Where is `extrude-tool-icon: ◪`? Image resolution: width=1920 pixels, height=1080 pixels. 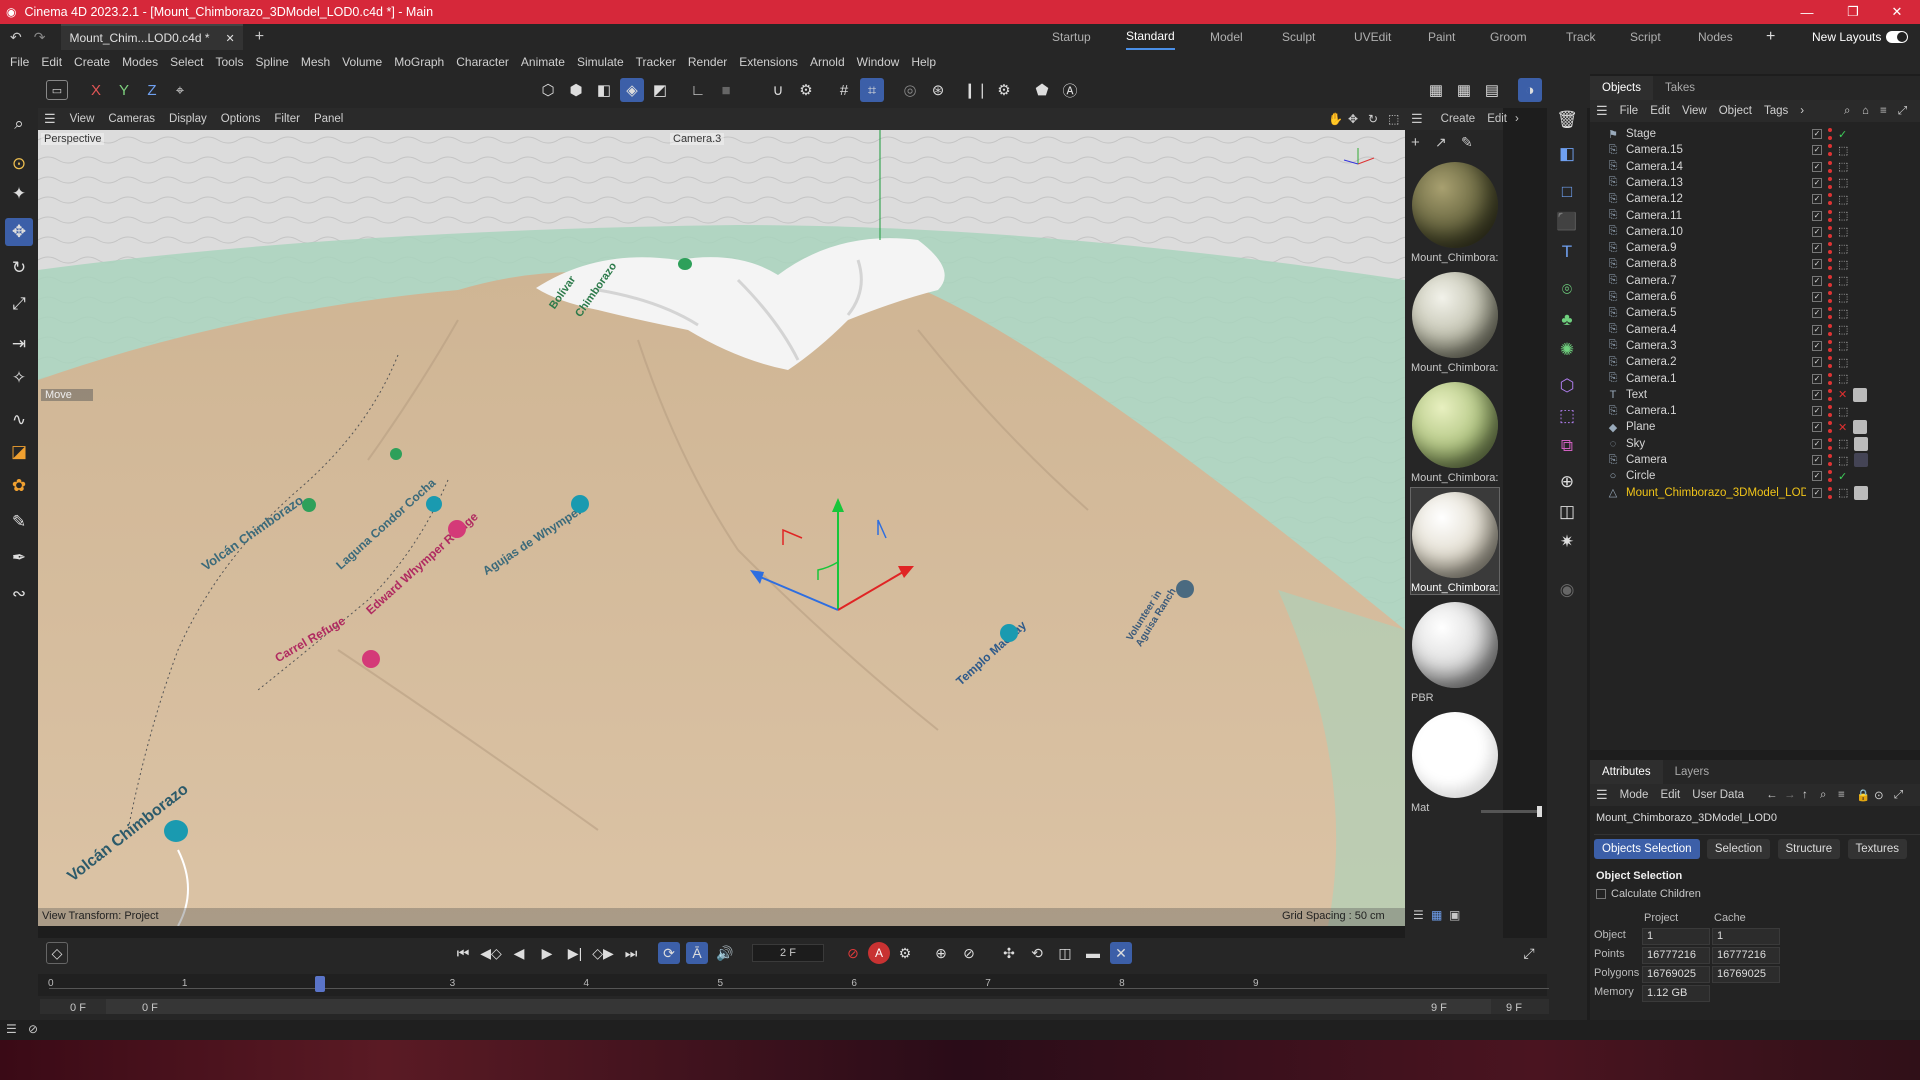 extrude-tool-icon: ◪ is located at coordinates (19, 452).